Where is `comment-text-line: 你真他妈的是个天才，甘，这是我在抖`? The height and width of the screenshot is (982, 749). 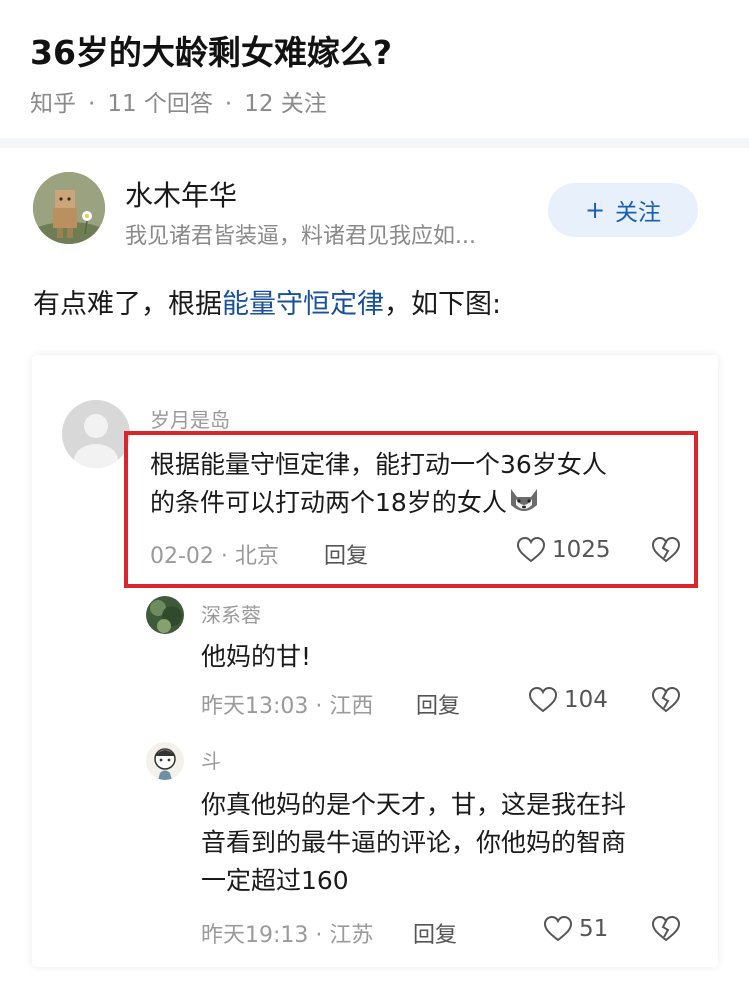 comment-text-line: 你真他妈的是个天才，甘，这是我在抖 is located at coordinates (414, 804).